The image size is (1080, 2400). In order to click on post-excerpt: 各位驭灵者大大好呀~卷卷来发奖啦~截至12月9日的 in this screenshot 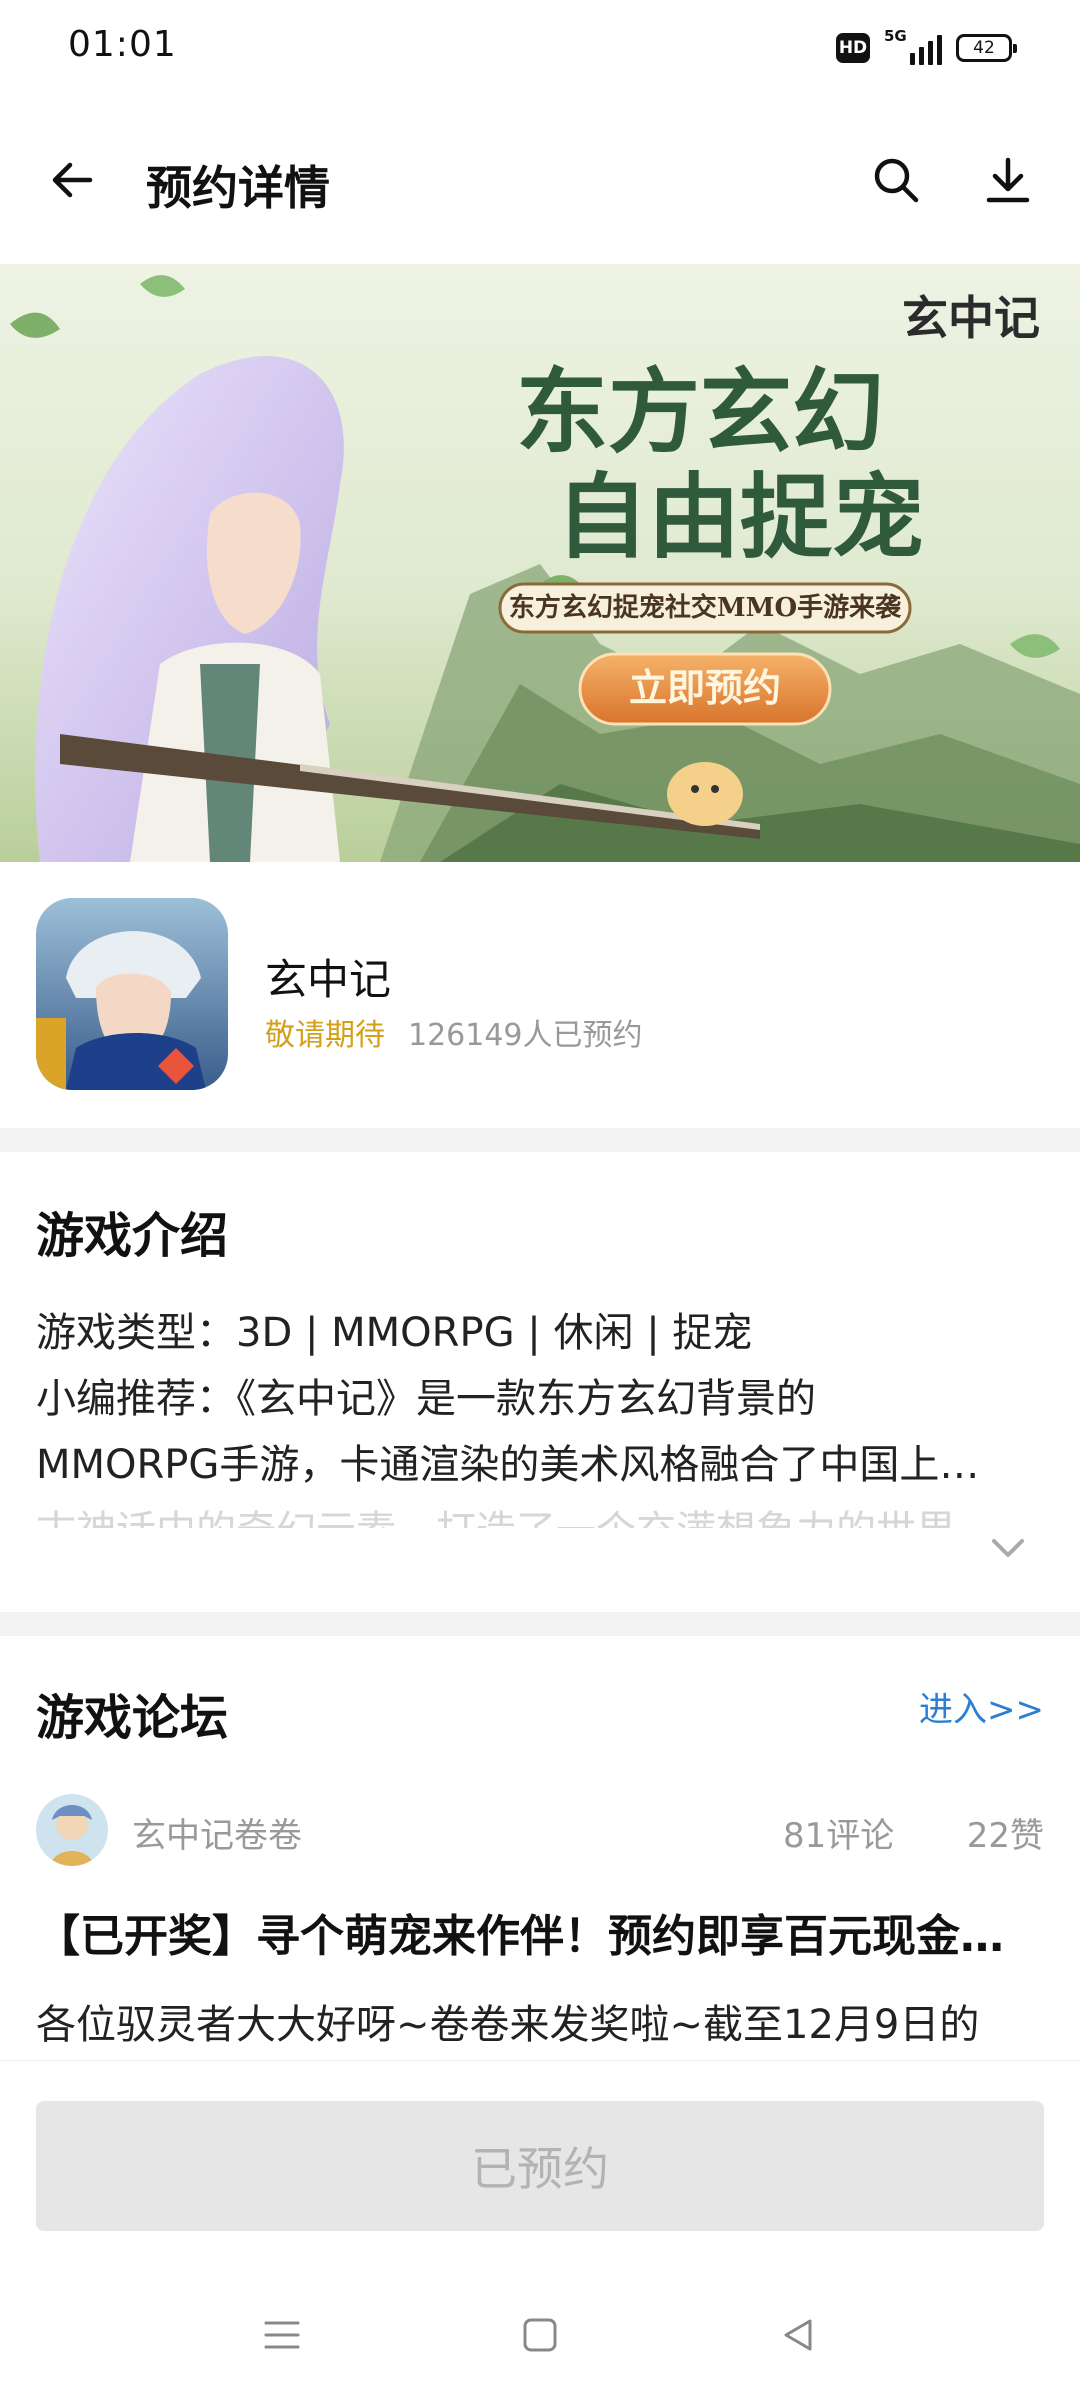, I will do `click(540, 2021)`.